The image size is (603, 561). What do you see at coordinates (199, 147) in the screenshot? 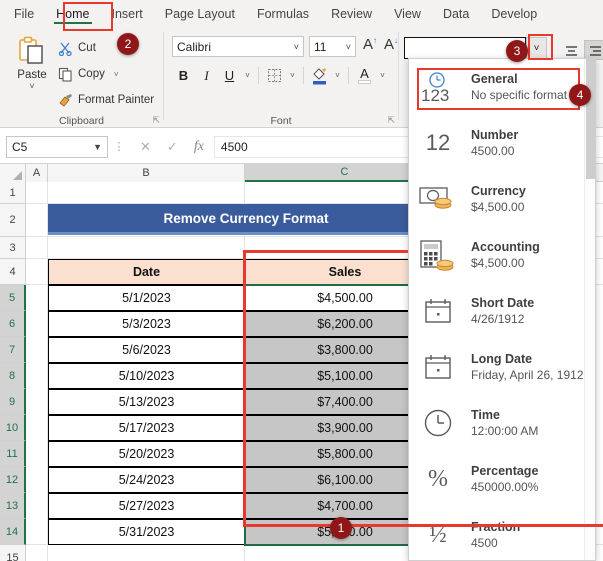
I see `insert-function-icon: fx` at bounding box center [199, 147].